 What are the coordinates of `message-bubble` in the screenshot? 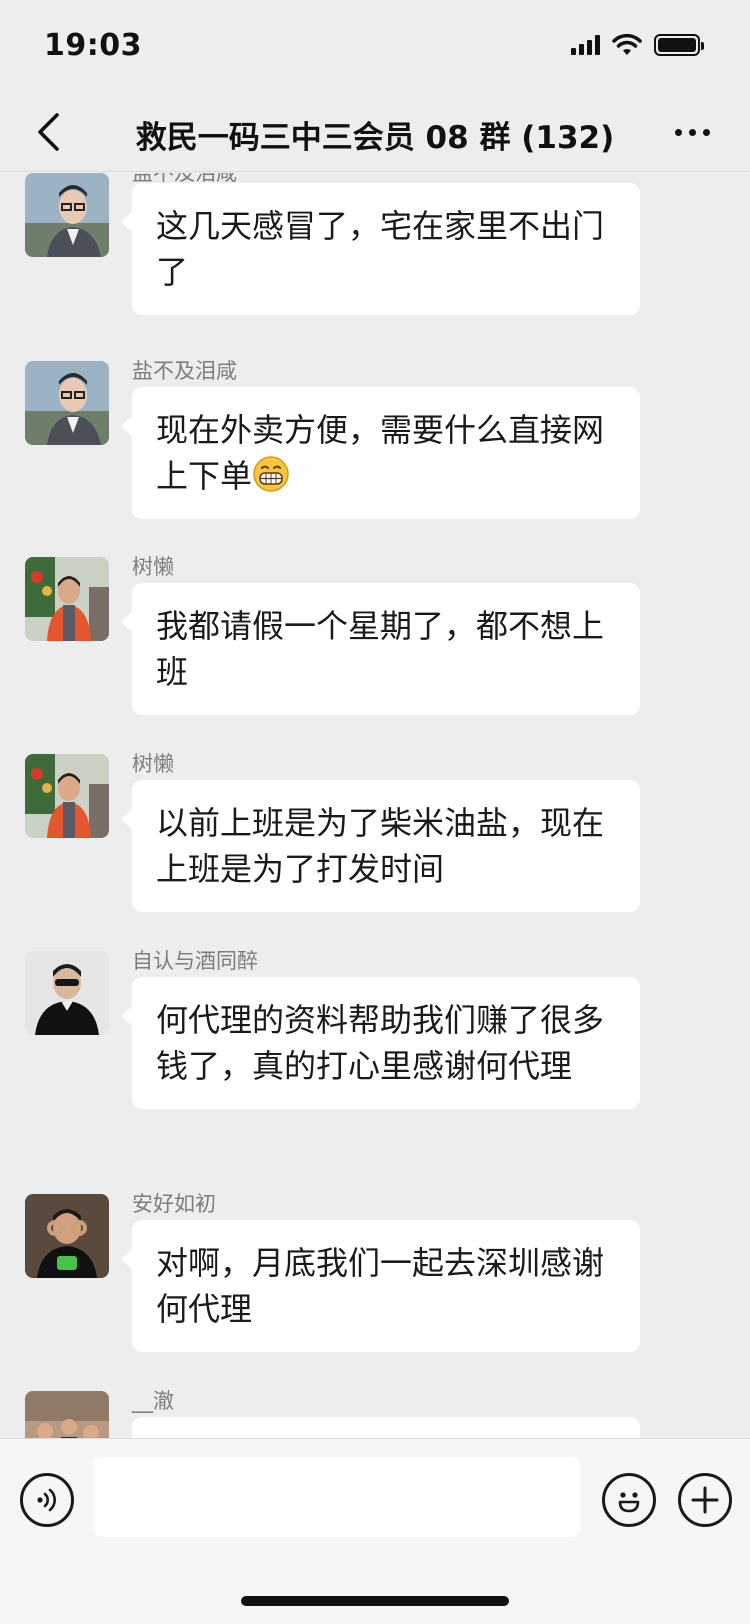 It's located at (386, 1427).